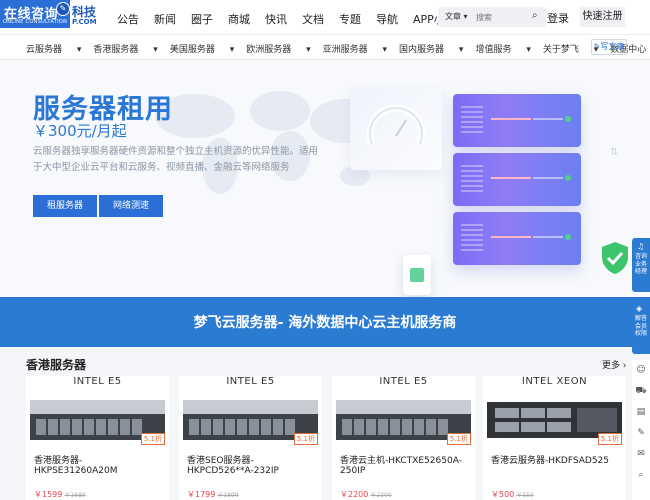 The height and width of the screenshot is (500, 650). Describe the element at coordinates (641, 433) in the screenshot. I see `edit-icon: ✎` at that location.